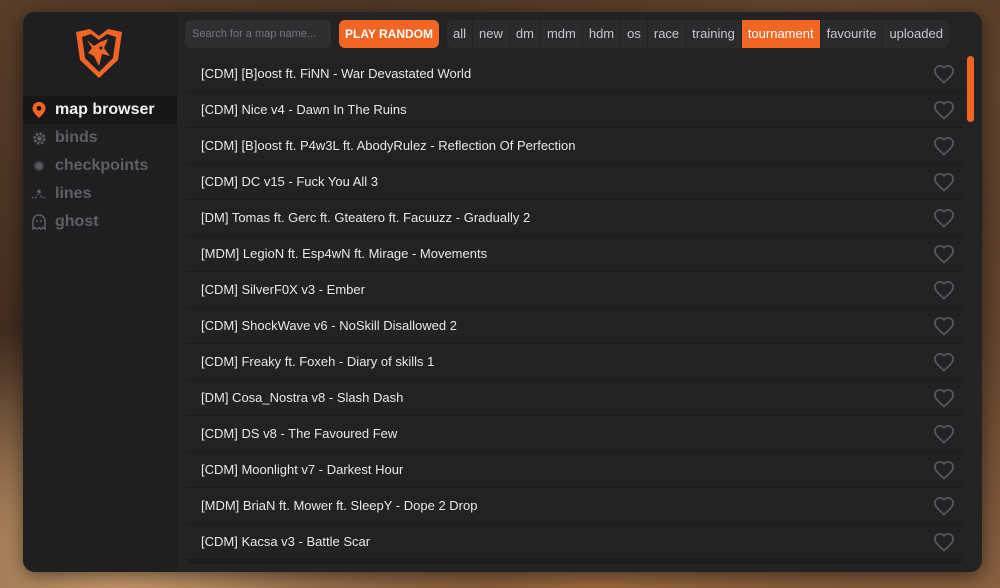 The image size is (1000, 588). What do you see at coordinates (491, 34) in the screenshot?
I see `filter-tab-new: new` at bounding box center [491, 34].